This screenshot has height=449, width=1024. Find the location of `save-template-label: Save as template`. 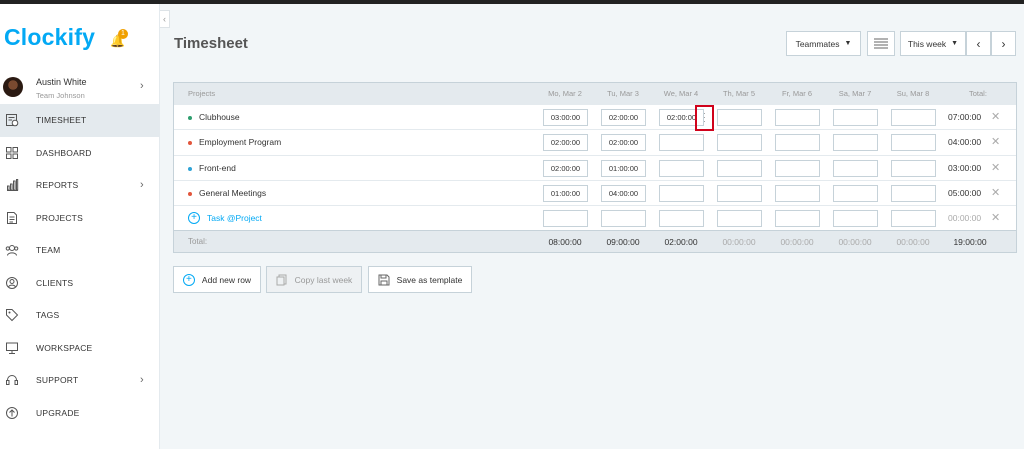

save-template-label: Save as template is located at coordinates (429, 279).